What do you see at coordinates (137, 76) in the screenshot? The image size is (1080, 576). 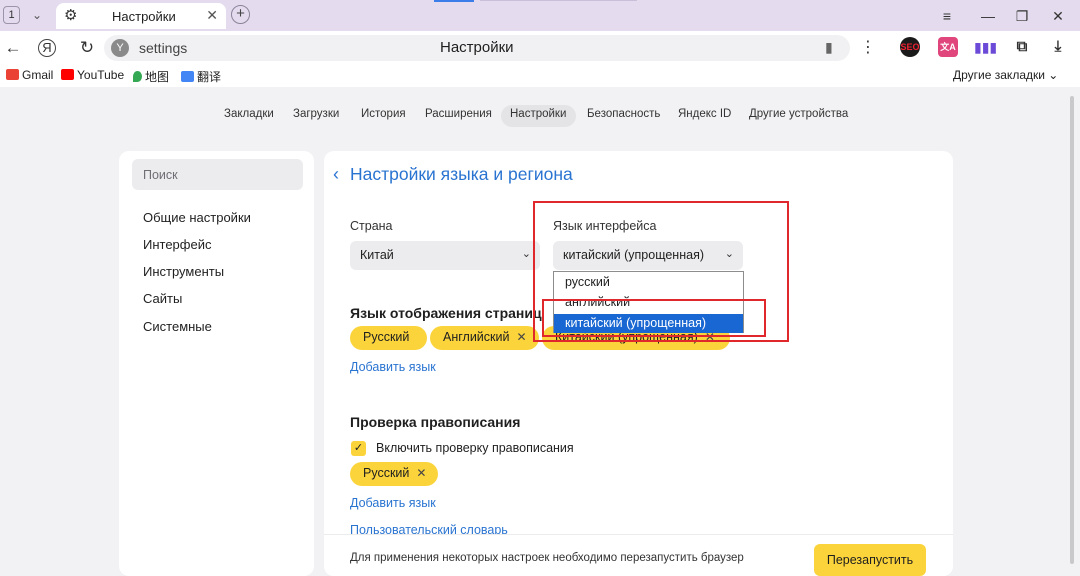 I see `map-pin-icon` at bounding box center [137, 76].